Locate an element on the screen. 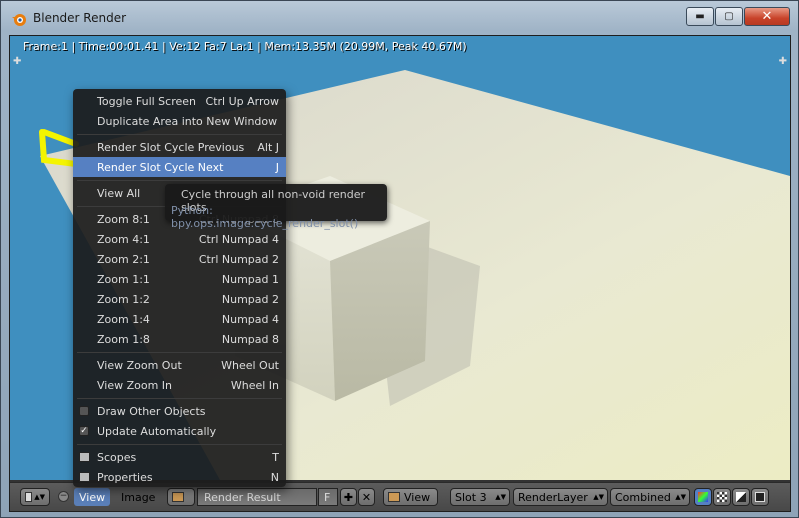  new-image-button: ✚ is located at coordinates (348, 497).